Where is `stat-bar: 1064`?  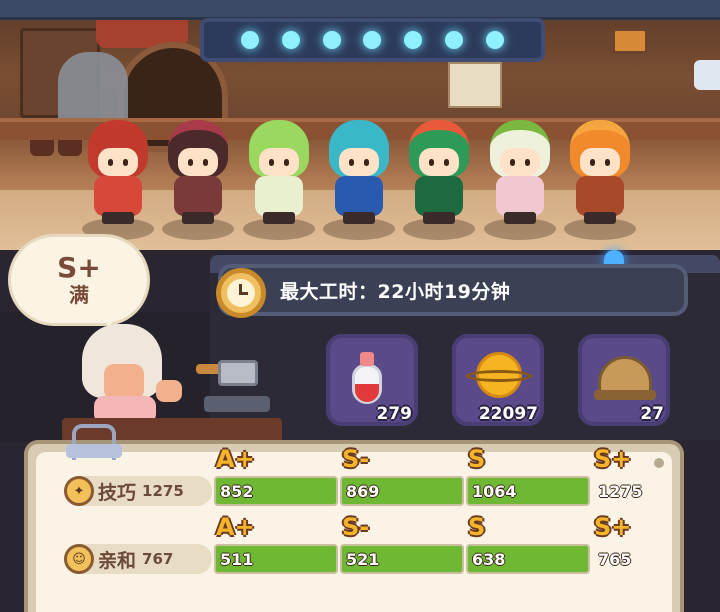
stat-bar: 1064 is located at coordinates (528, 491).